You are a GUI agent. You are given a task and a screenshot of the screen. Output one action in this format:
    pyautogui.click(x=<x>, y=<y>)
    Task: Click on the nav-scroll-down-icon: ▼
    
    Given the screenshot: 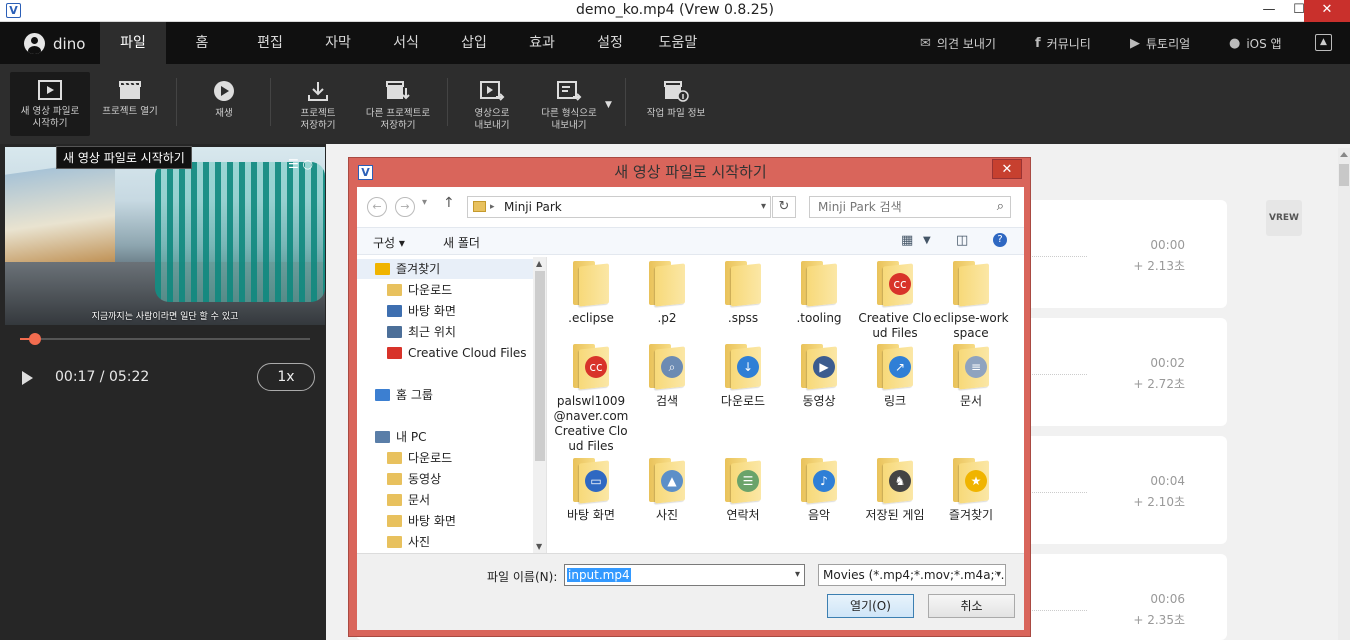 What is the action you would take?
    pyautogui.click(x=539, y=546)
    